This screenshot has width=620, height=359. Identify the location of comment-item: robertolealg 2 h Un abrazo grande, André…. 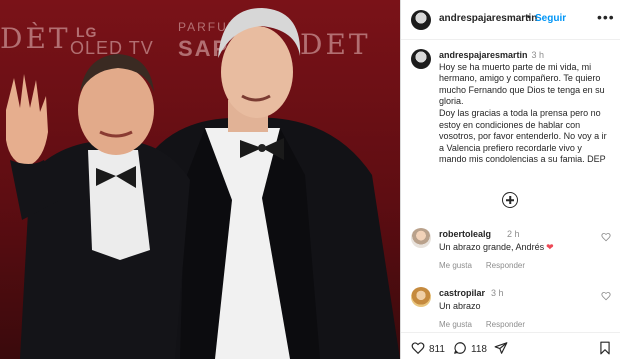
(510, 253).